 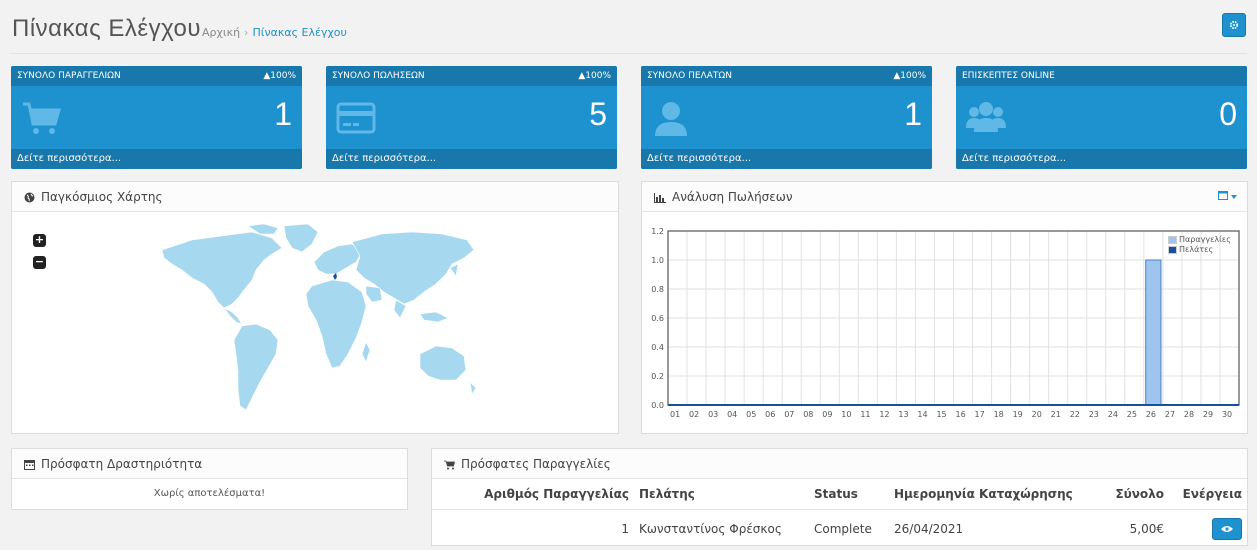 I want to click on breadcrumb-home: Αρχική, so click(x=221, y=32).